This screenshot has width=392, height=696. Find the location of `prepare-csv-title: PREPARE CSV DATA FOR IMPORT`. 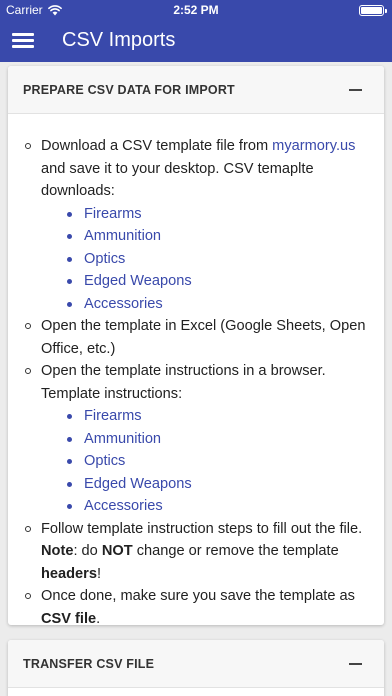

prepare-csv-title: PREPARE CSV DATA FOR IMPORT is located at coordinates (129, 90).